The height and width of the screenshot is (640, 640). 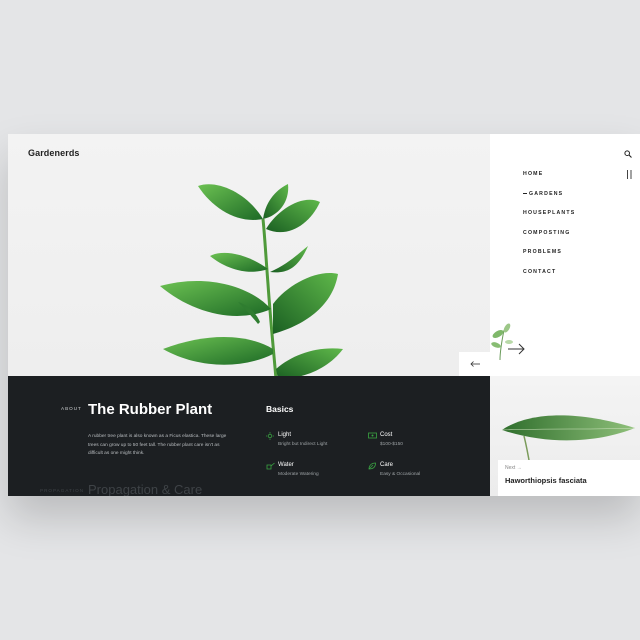 I want to click on fact-value: Moderate Watering, so click(x=298, y=474).